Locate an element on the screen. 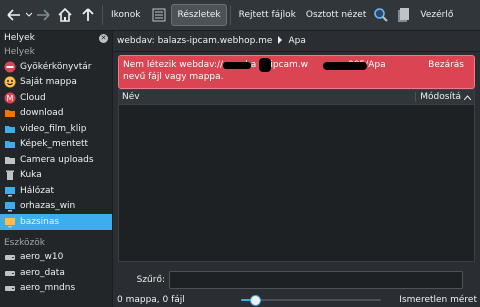 This screenshot has height=307, width=480. hidden-files-label: Rejtett fájlok is located at coordinates (267, 15).